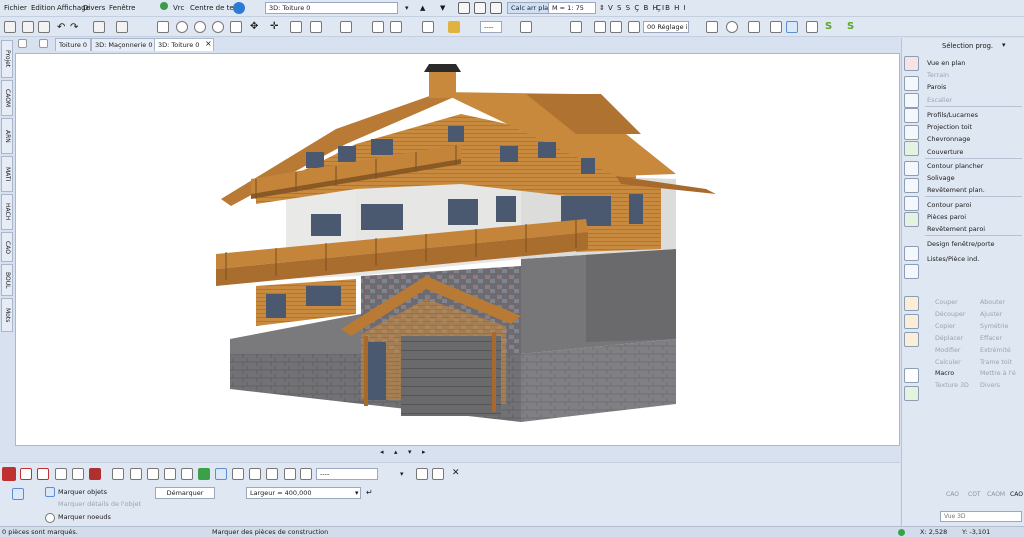  Describe the element at coordinates (44, 27) in the screenshot. I see `cut-icon` at that location.